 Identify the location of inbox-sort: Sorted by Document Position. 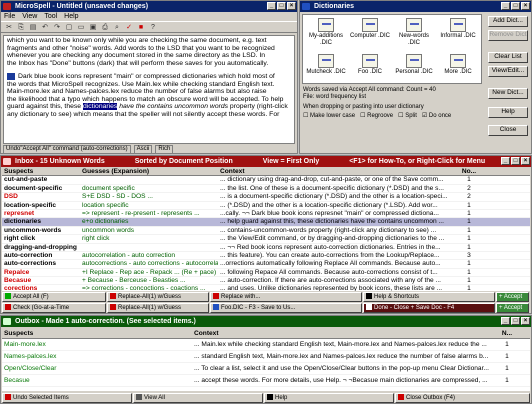
(184, 161).